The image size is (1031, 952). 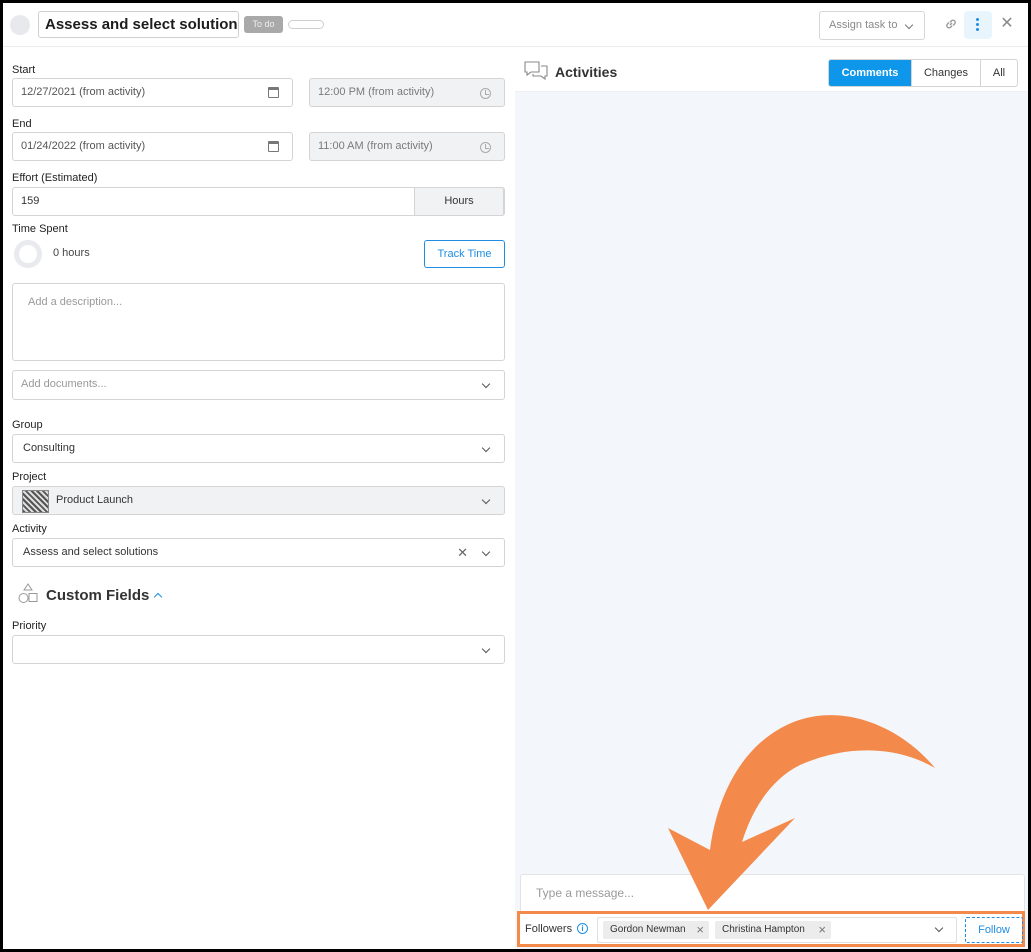 I want to click on end-time-value: 11:00 AM (from activity), so click(x=375, y=146).